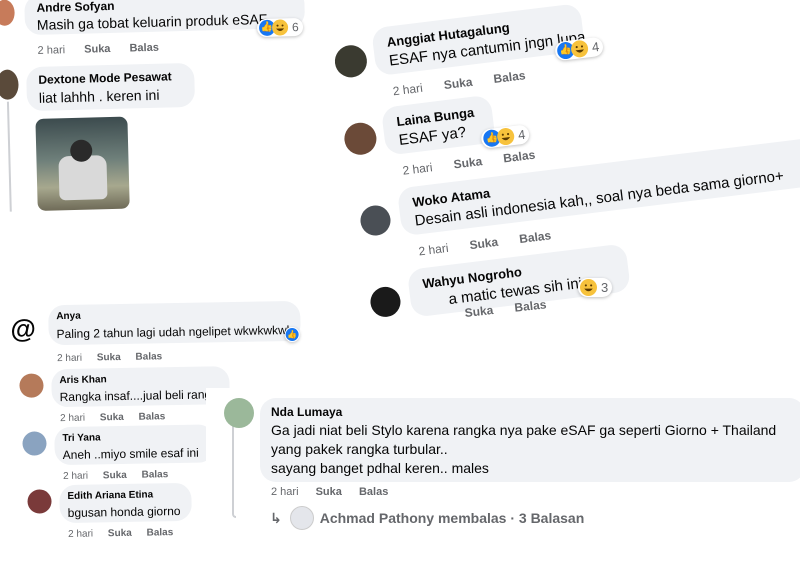 Image resolution: width=800 pixels, height=566 pixels. What do you see at coordinates (295, 27) in the screenshot?
I see `reaction-count: 6` at bounding box center [295, 27].